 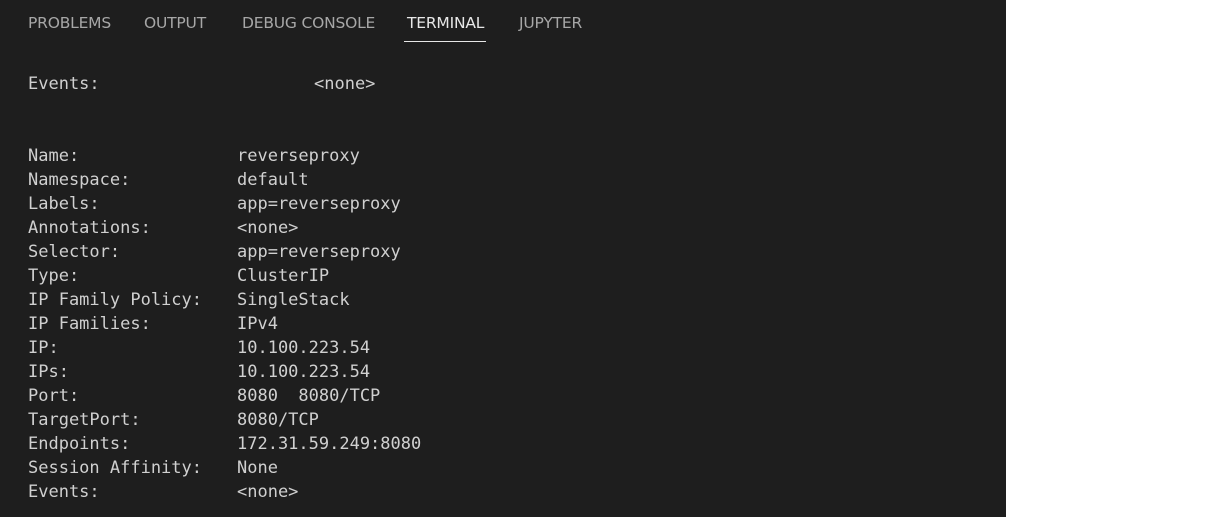 What do you see at coordinates (163, 492) in the screenshot?
I see `terminal-line-events: Events: <none>` at bounding box center [163, 492].